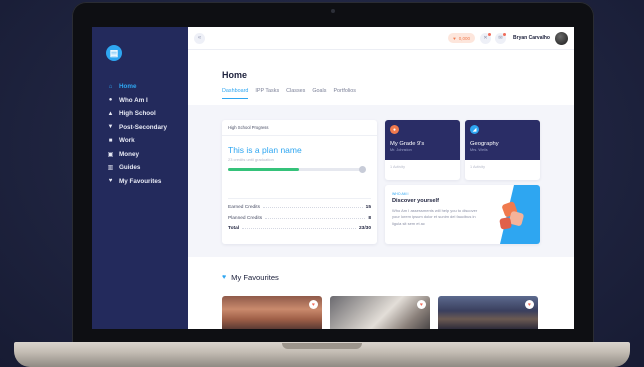 This screenshot has height=367, width=644. What do you see at coordinates (299, 231) in the screenshot?
I see `credits-row: Total 23/30` at bounding box center [299, 231].